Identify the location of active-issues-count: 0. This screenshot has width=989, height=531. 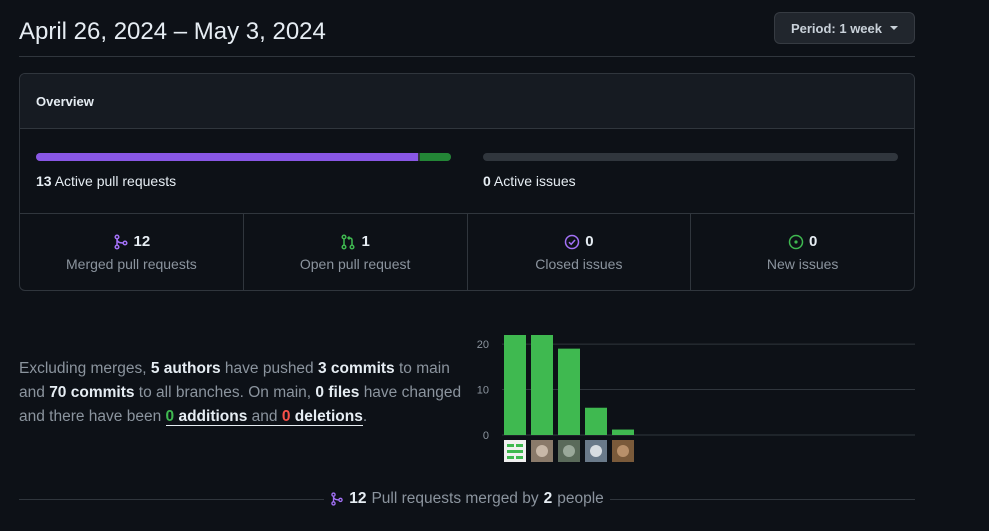
(487, 181).